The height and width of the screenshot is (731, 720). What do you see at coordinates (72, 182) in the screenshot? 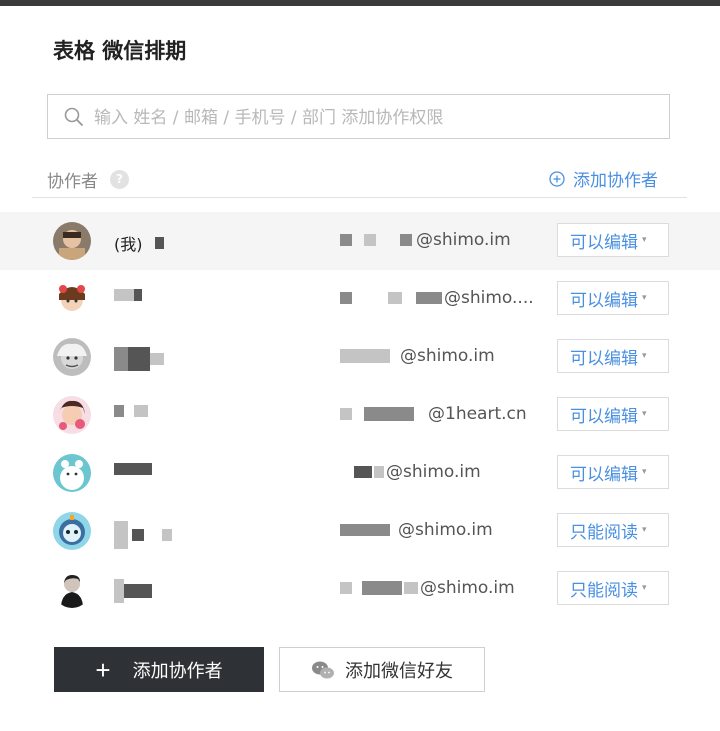
I see `collaborators-label: 协作者` at bounding box center [72, 182].